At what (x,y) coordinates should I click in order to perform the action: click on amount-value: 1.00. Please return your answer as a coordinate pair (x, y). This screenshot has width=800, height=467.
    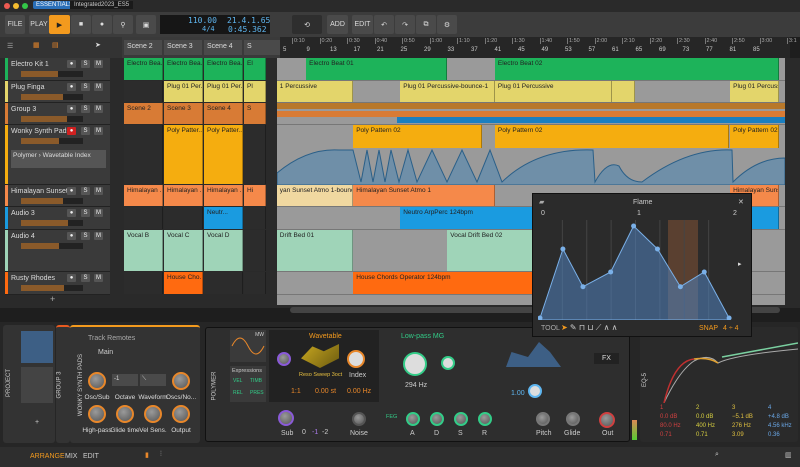
    Looking at the image, I should click on (518, 393).